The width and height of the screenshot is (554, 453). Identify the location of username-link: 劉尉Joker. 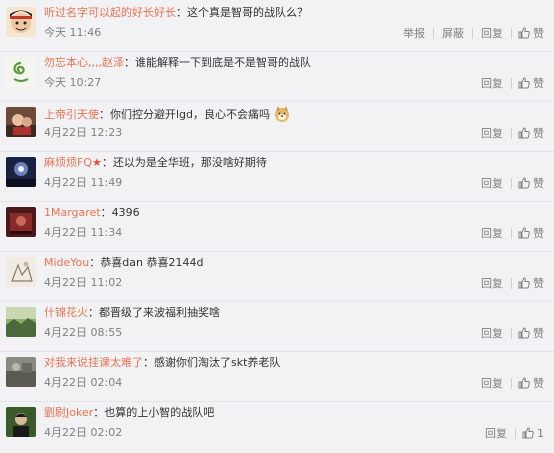
(68, 412).